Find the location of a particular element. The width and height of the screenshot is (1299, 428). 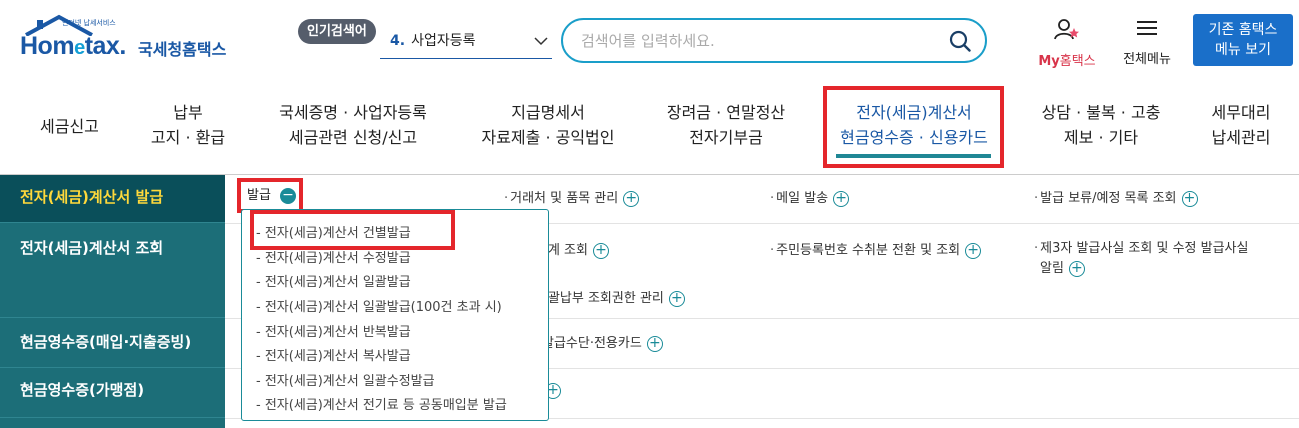

dropdown-item-label: 전자(세금)계산서 전기료 등 공동매입분 발급 is located at coordinates (385, 405).